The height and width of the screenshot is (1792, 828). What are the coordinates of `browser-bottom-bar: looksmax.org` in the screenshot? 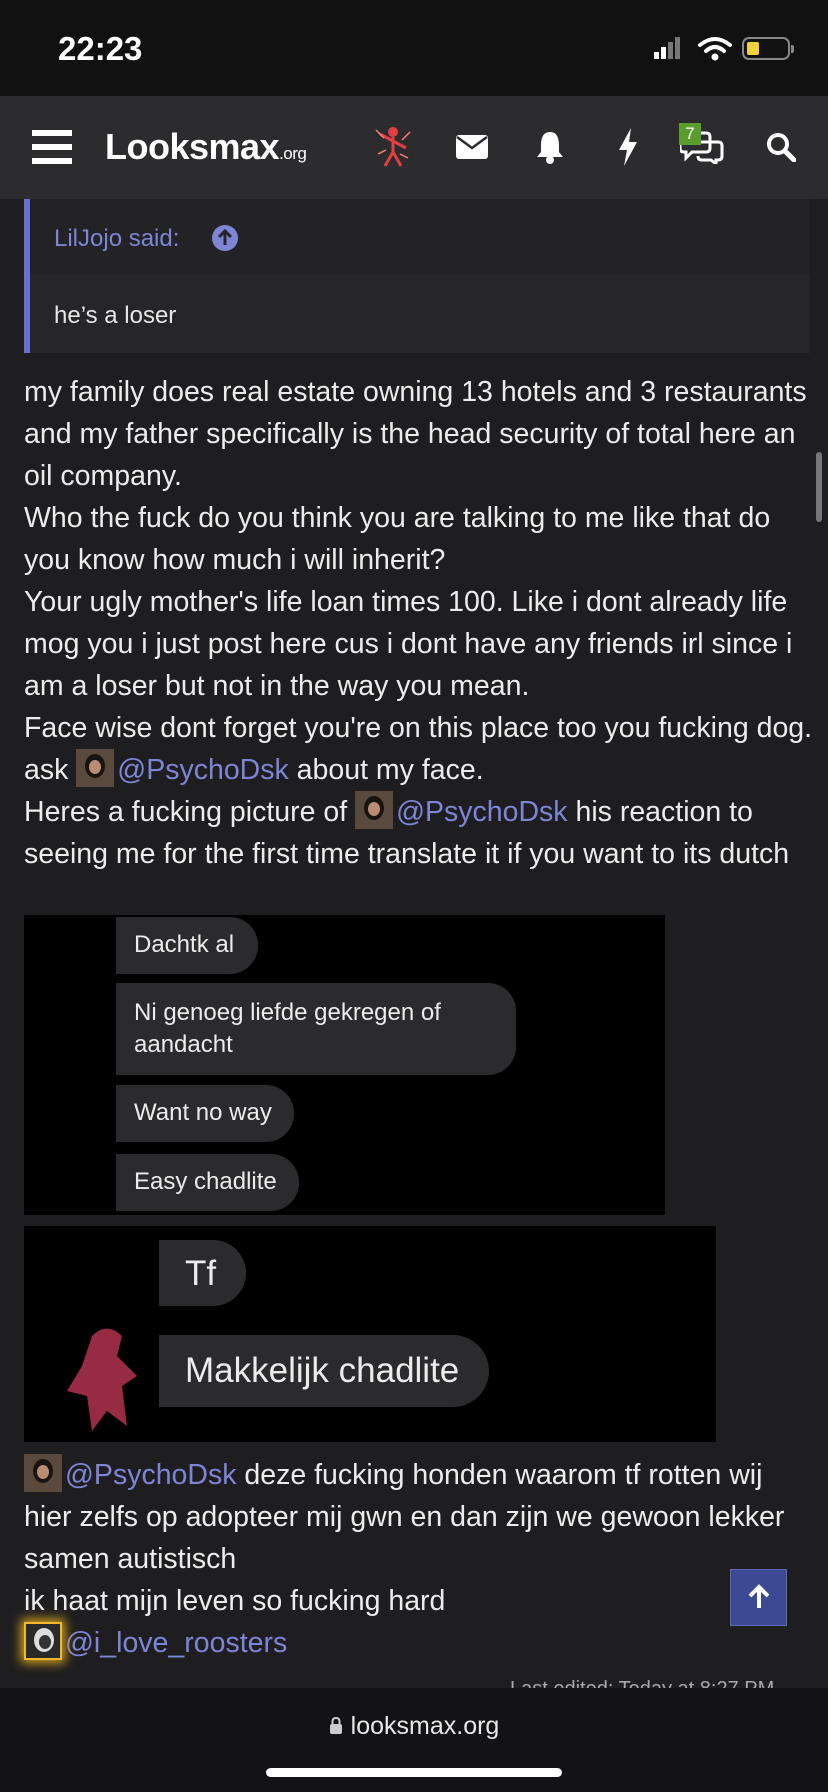 It's located at (414, 1740).